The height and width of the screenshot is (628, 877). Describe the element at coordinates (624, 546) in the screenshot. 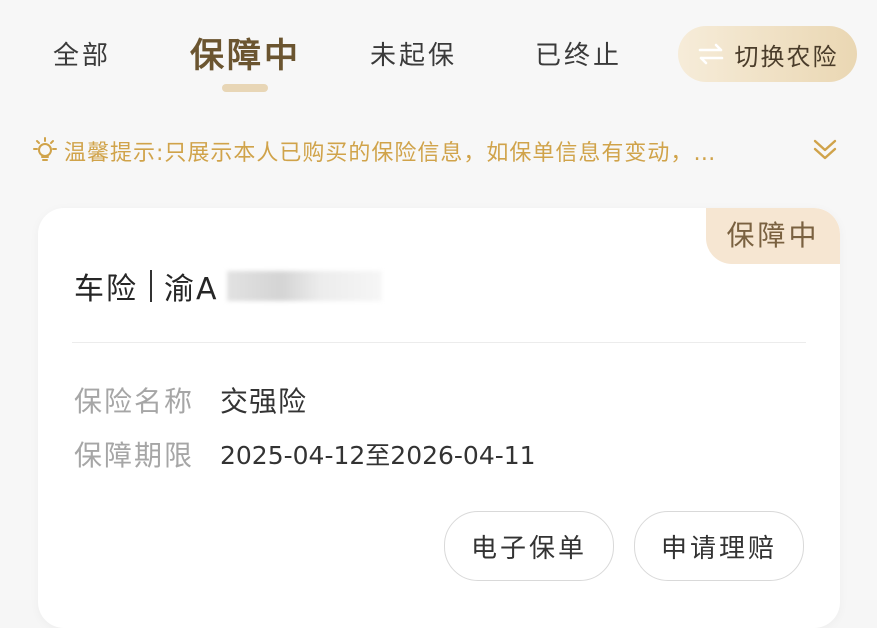

I see `card-actions: 电子保单 申请理赔` at that location.